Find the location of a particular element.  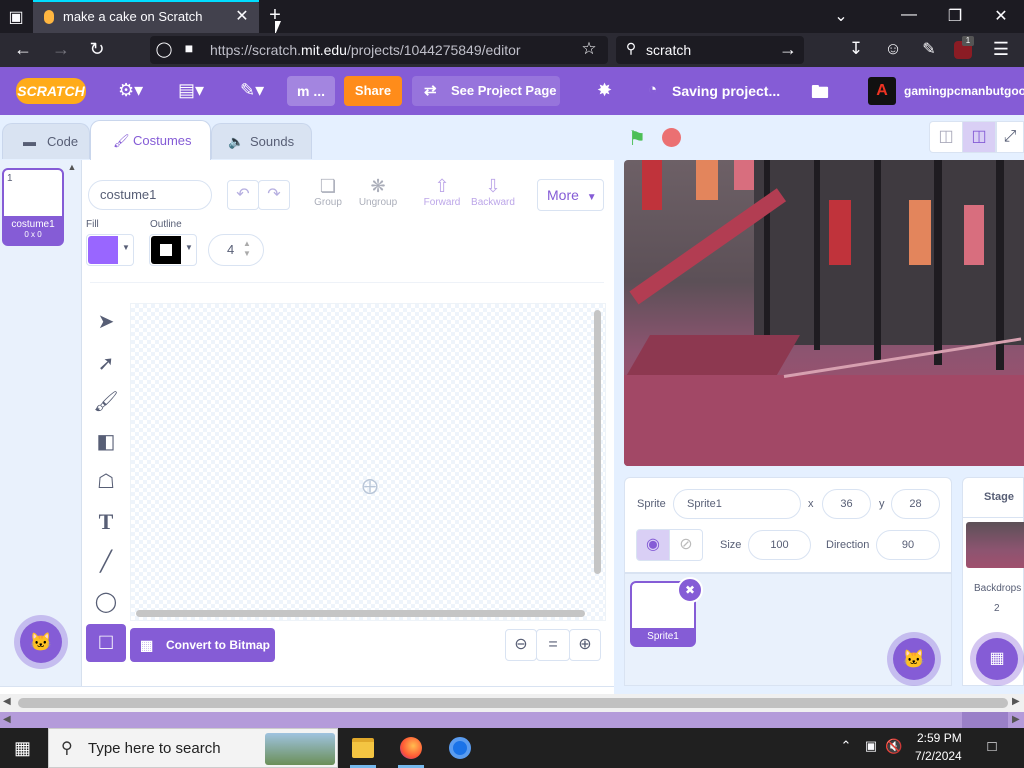

ungroup-button: ❋ Ungroup is located at coordinates (378, 192).